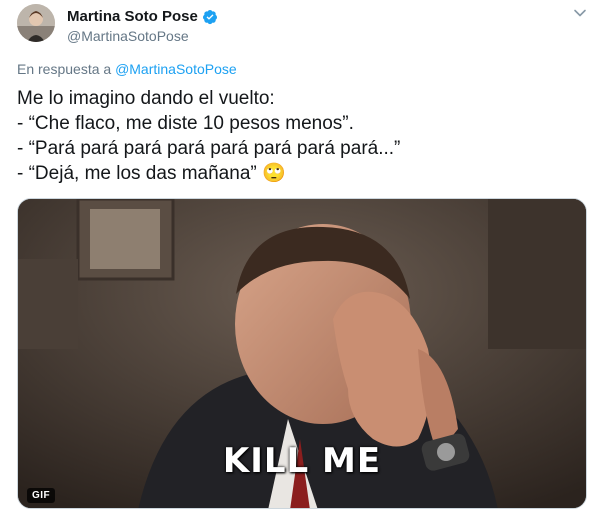  I want to click on tweet-line: Me lo imagino dando el vuelto:, so click(146, 98).